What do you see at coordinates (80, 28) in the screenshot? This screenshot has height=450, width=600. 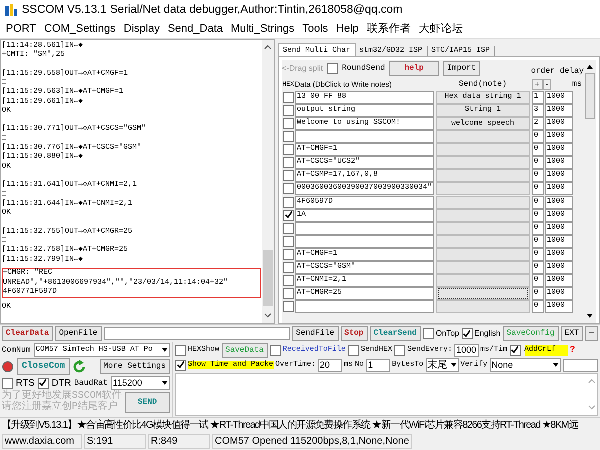 I see `menu-item: COM_Settings` at bounding box center [80, 28].